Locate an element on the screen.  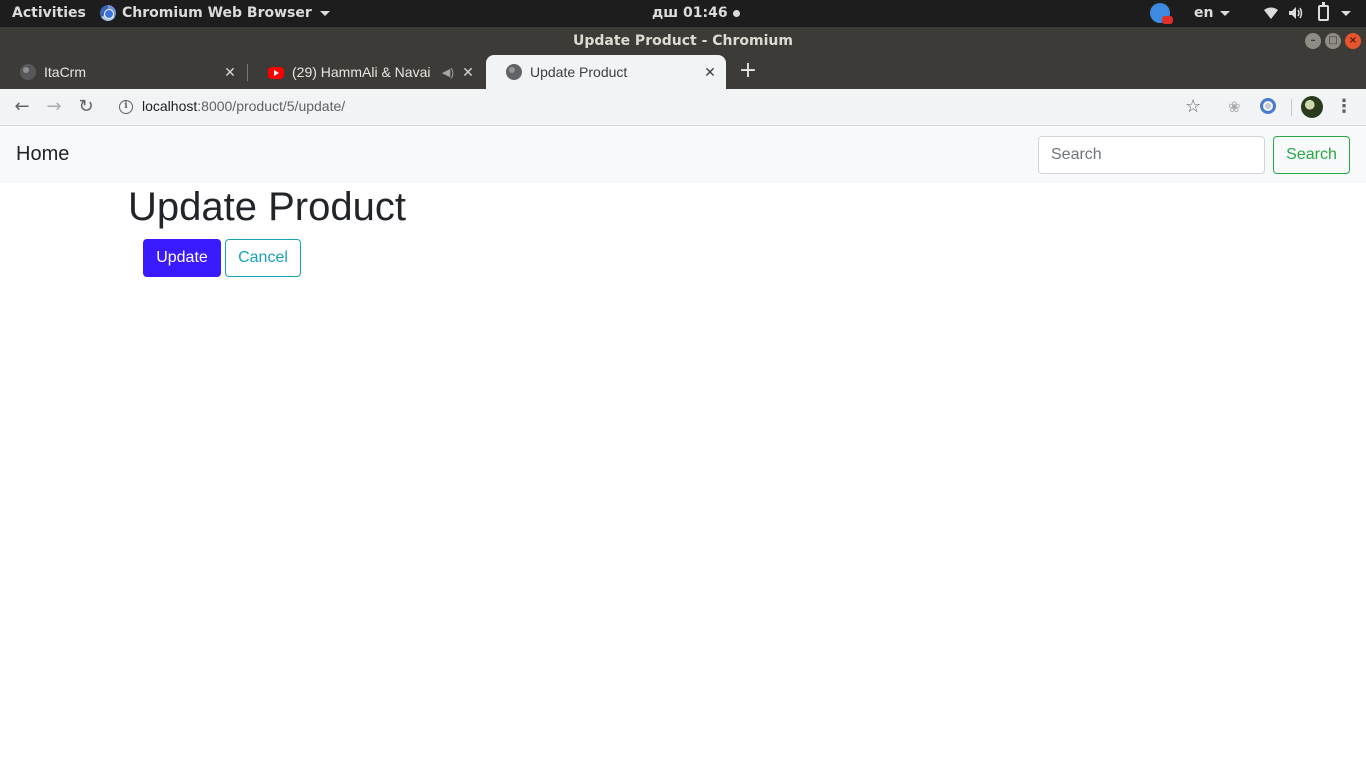
back-arrow-icon: ← is located at coordinates (22, 107).